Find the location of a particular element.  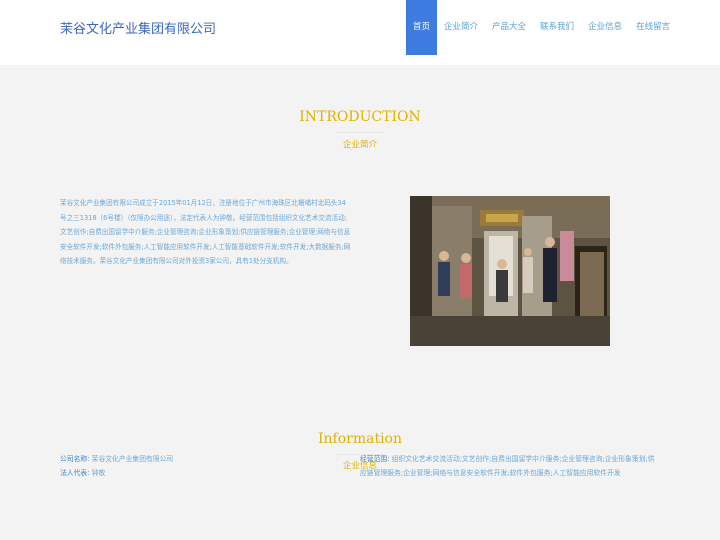

info-left-column: 公司名称: 茉谷文化产业集团有限公司 法人代表: 钟敬 is located at coordinates (205, 466).